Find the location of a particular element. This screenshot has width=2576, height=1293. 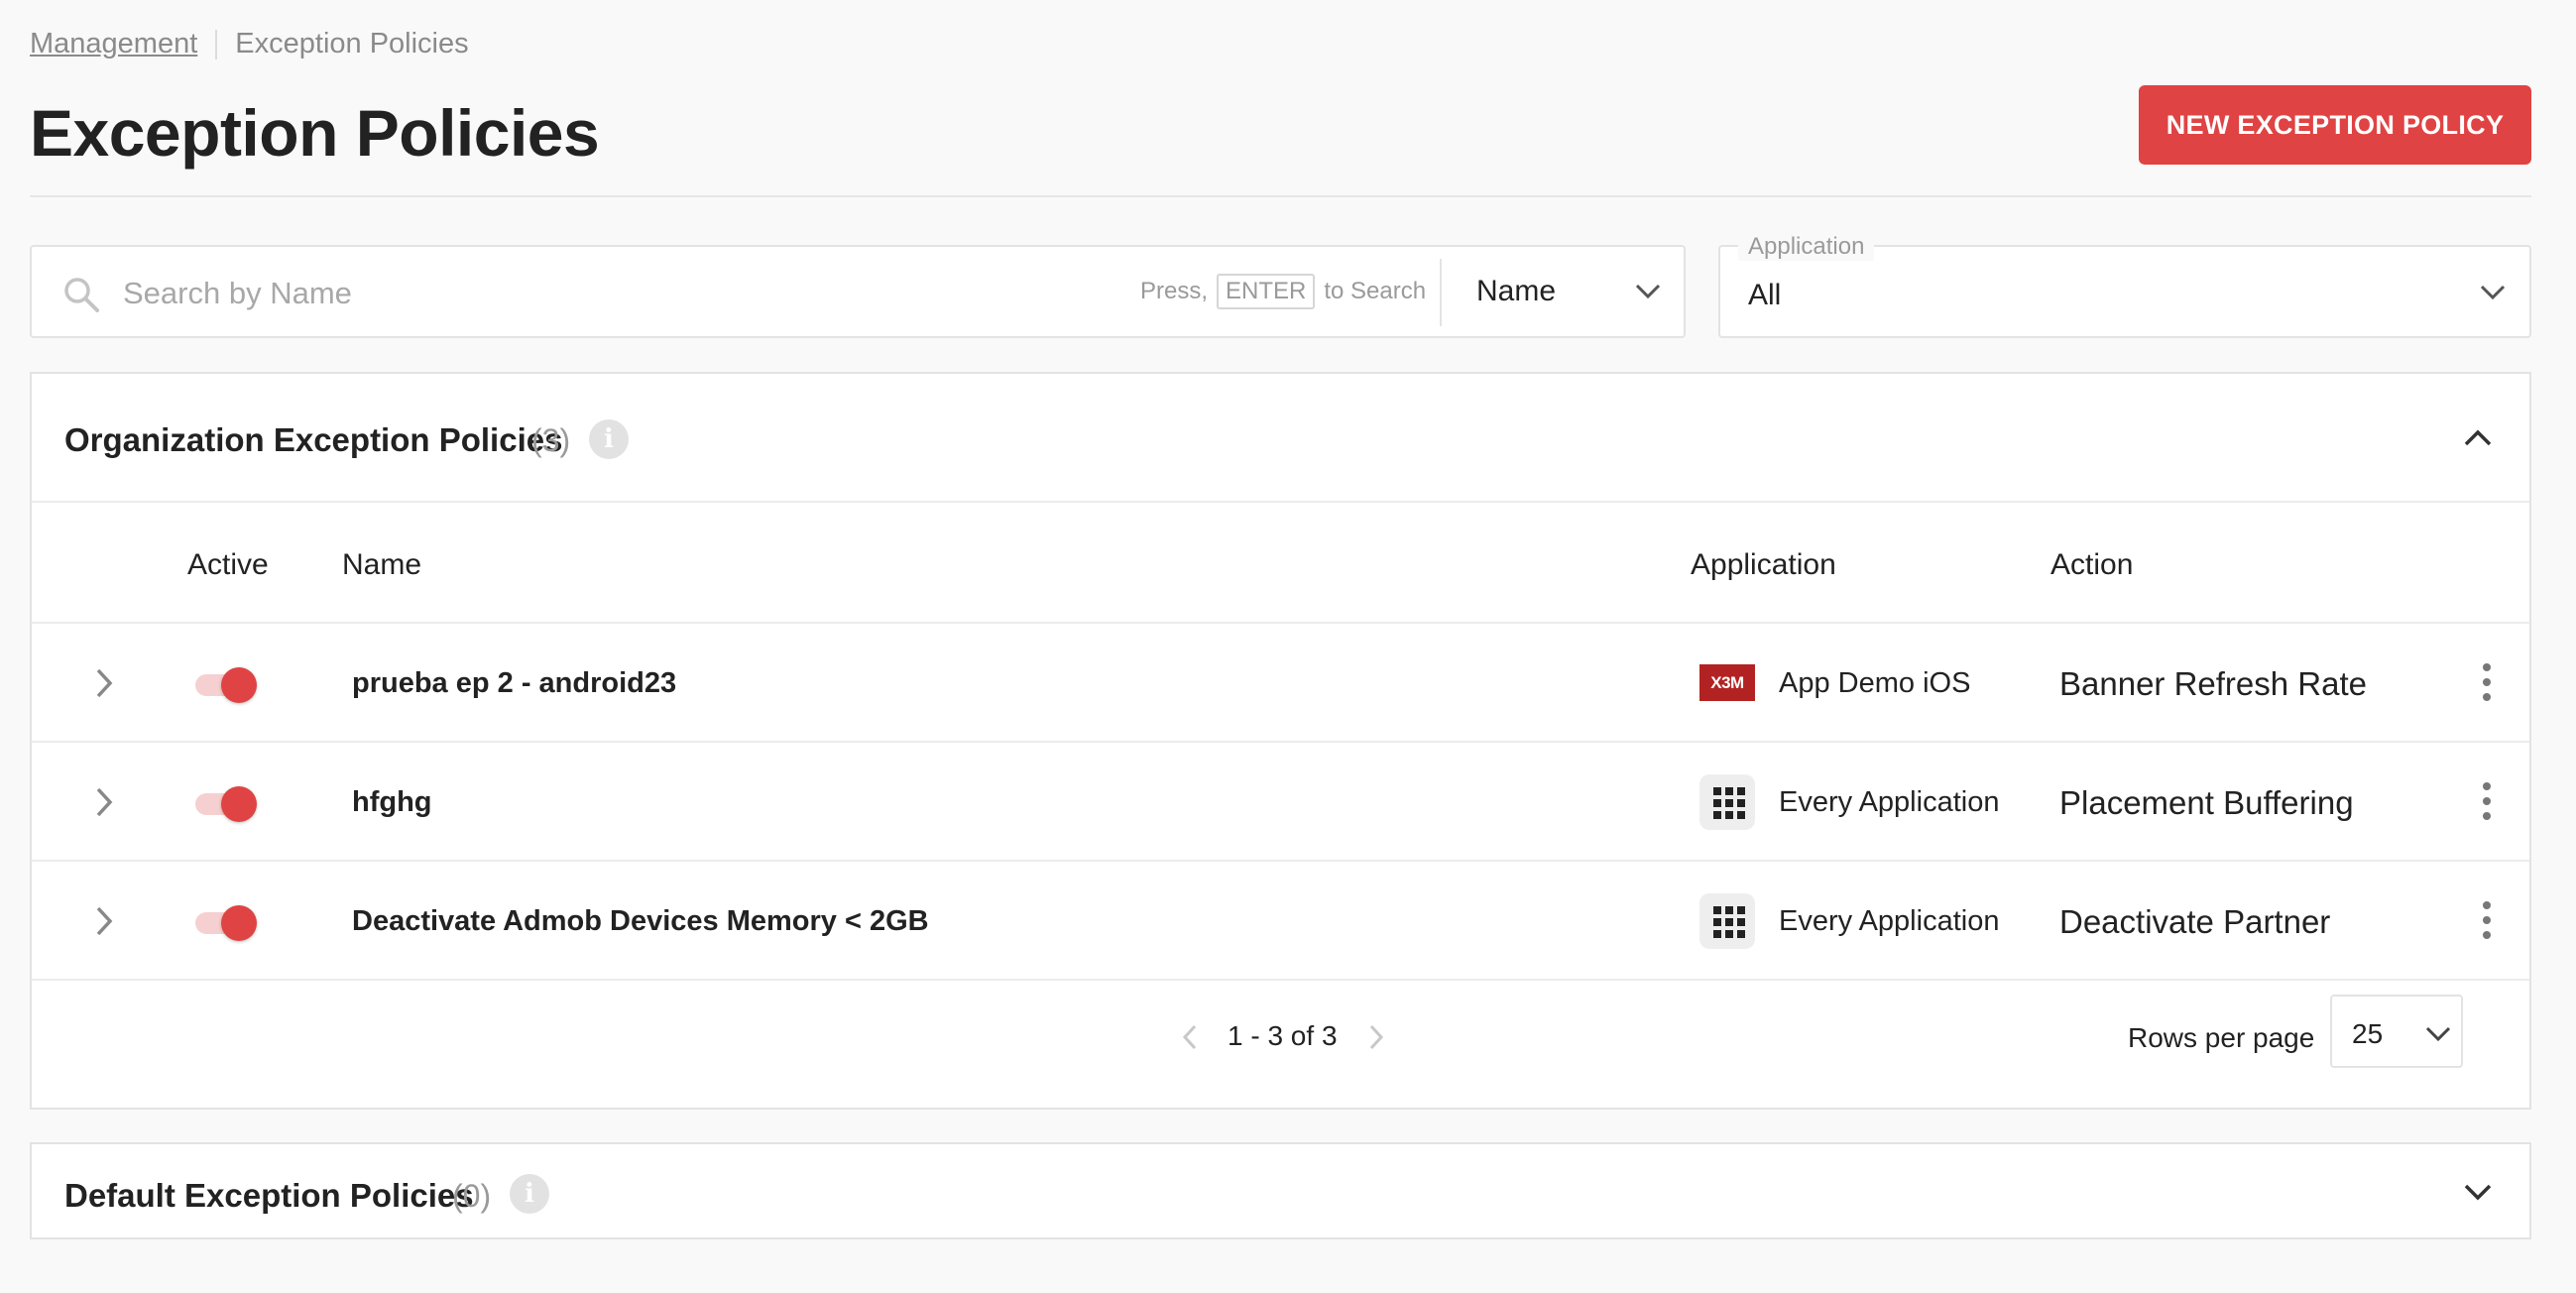

breadcrumb-link-management: Management is located at coordinates (113, 44).